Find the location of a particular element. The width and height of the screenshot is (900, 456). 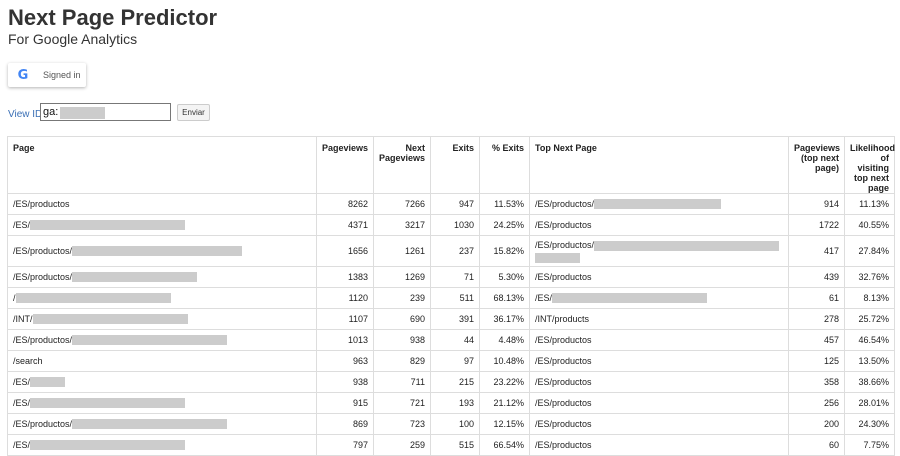

view-id-label: View ID is located at coordinates (25, 114).